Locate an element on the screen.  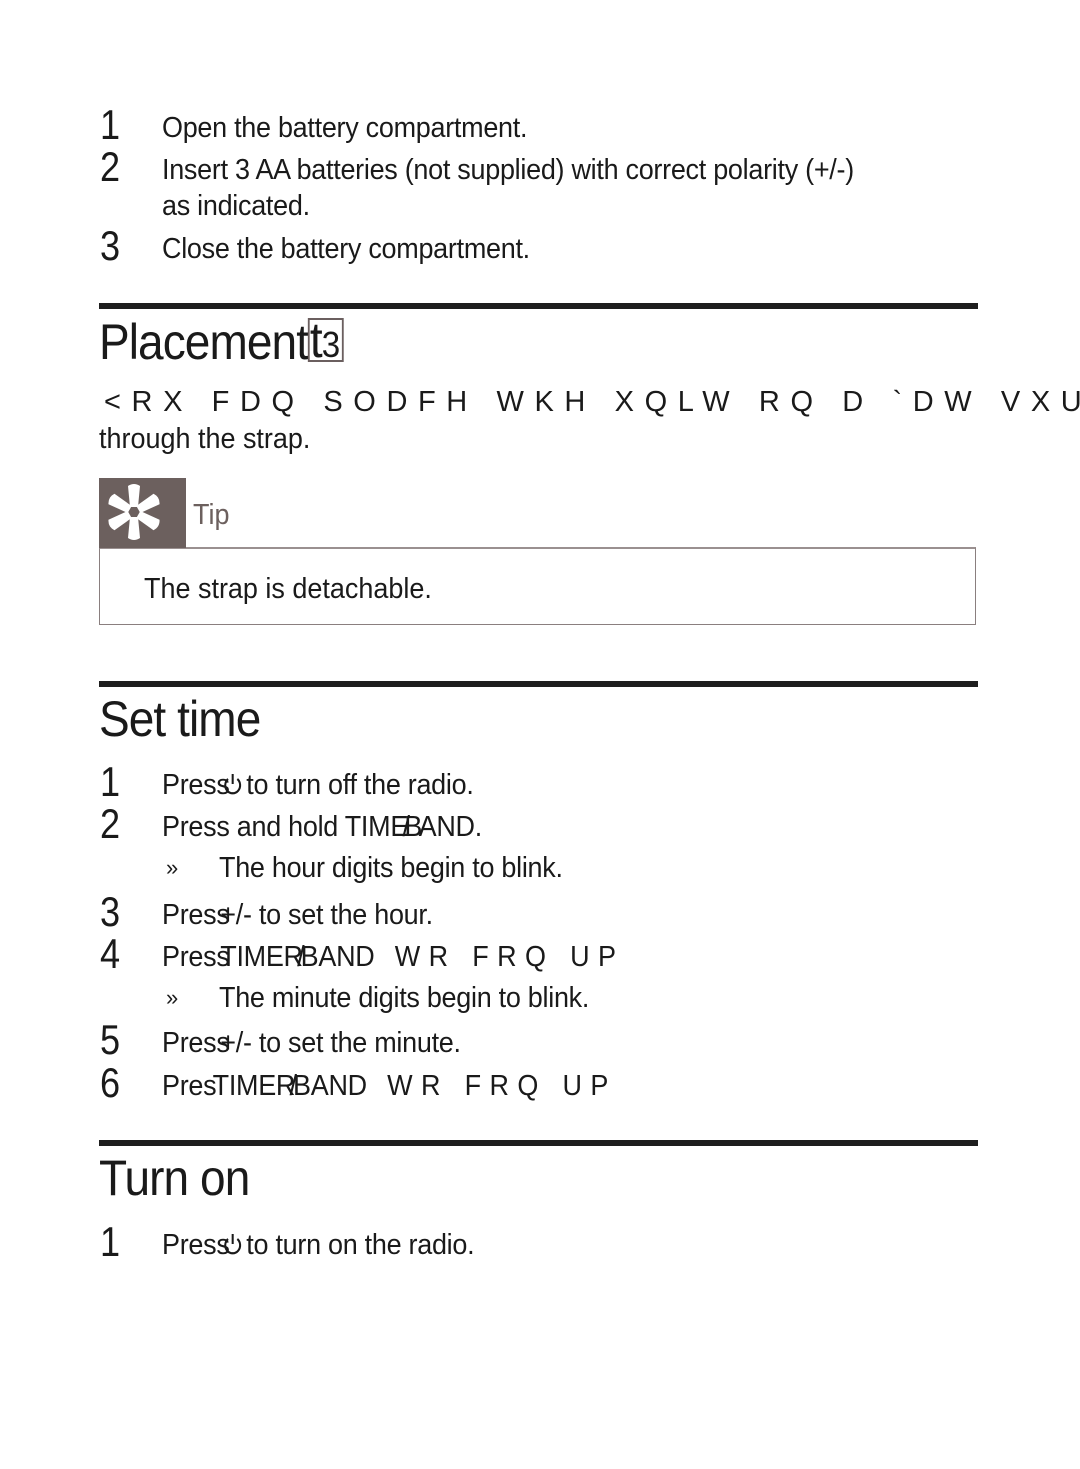
step-suffix: to turn on the radio. is located at coordinates (360, 1245).